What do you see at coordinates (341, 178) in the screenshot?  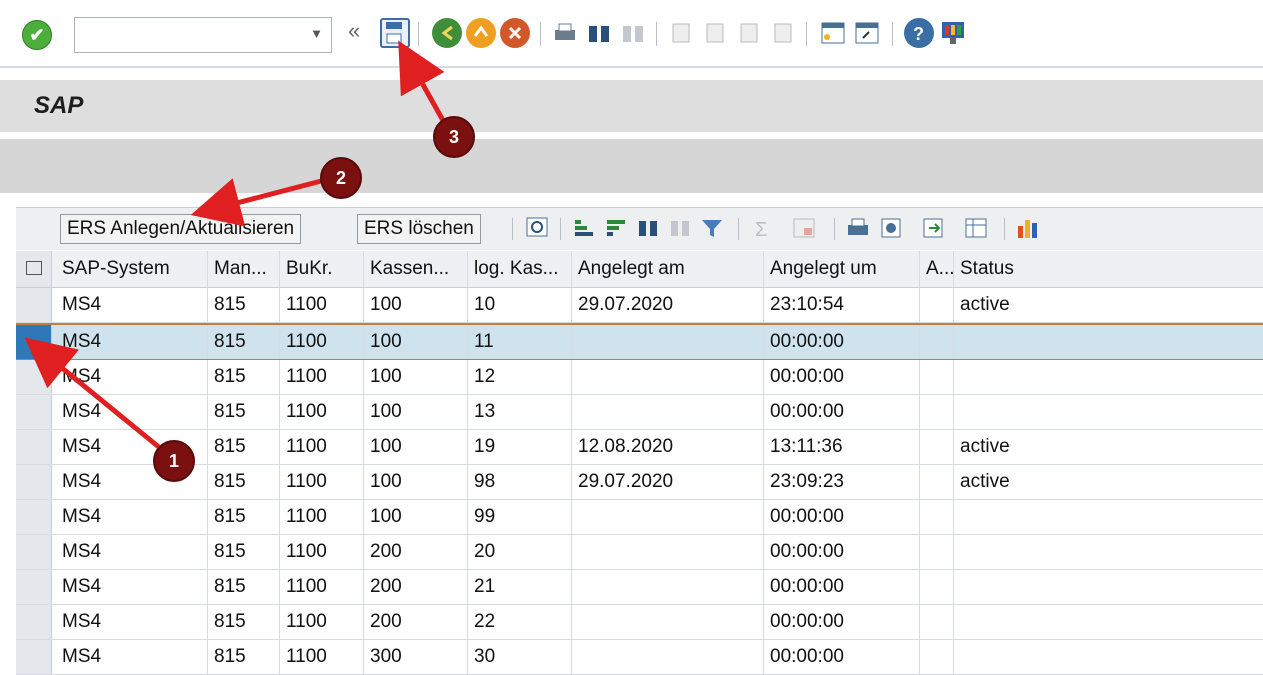 I see `callout-badge-2: 2` at bounding box center [341, 178].